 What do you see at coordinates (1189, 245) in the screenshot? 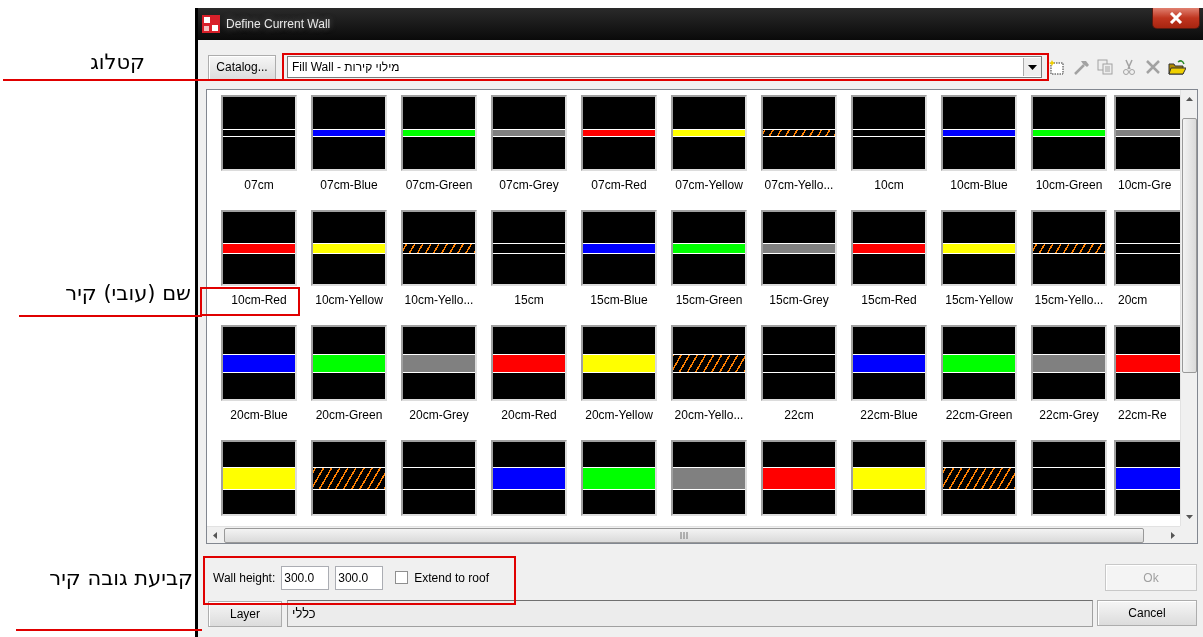
I see `scrollbar-thumb` at bounding box center [1189, 245].